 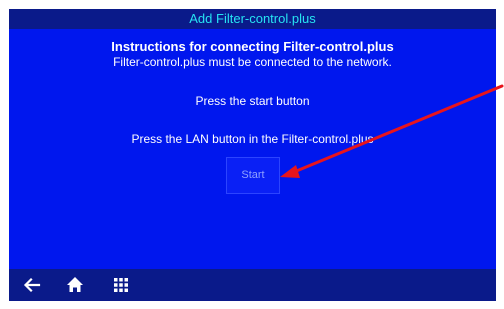 I want to click on back-arrow-icon, so click(x=32, y=285).